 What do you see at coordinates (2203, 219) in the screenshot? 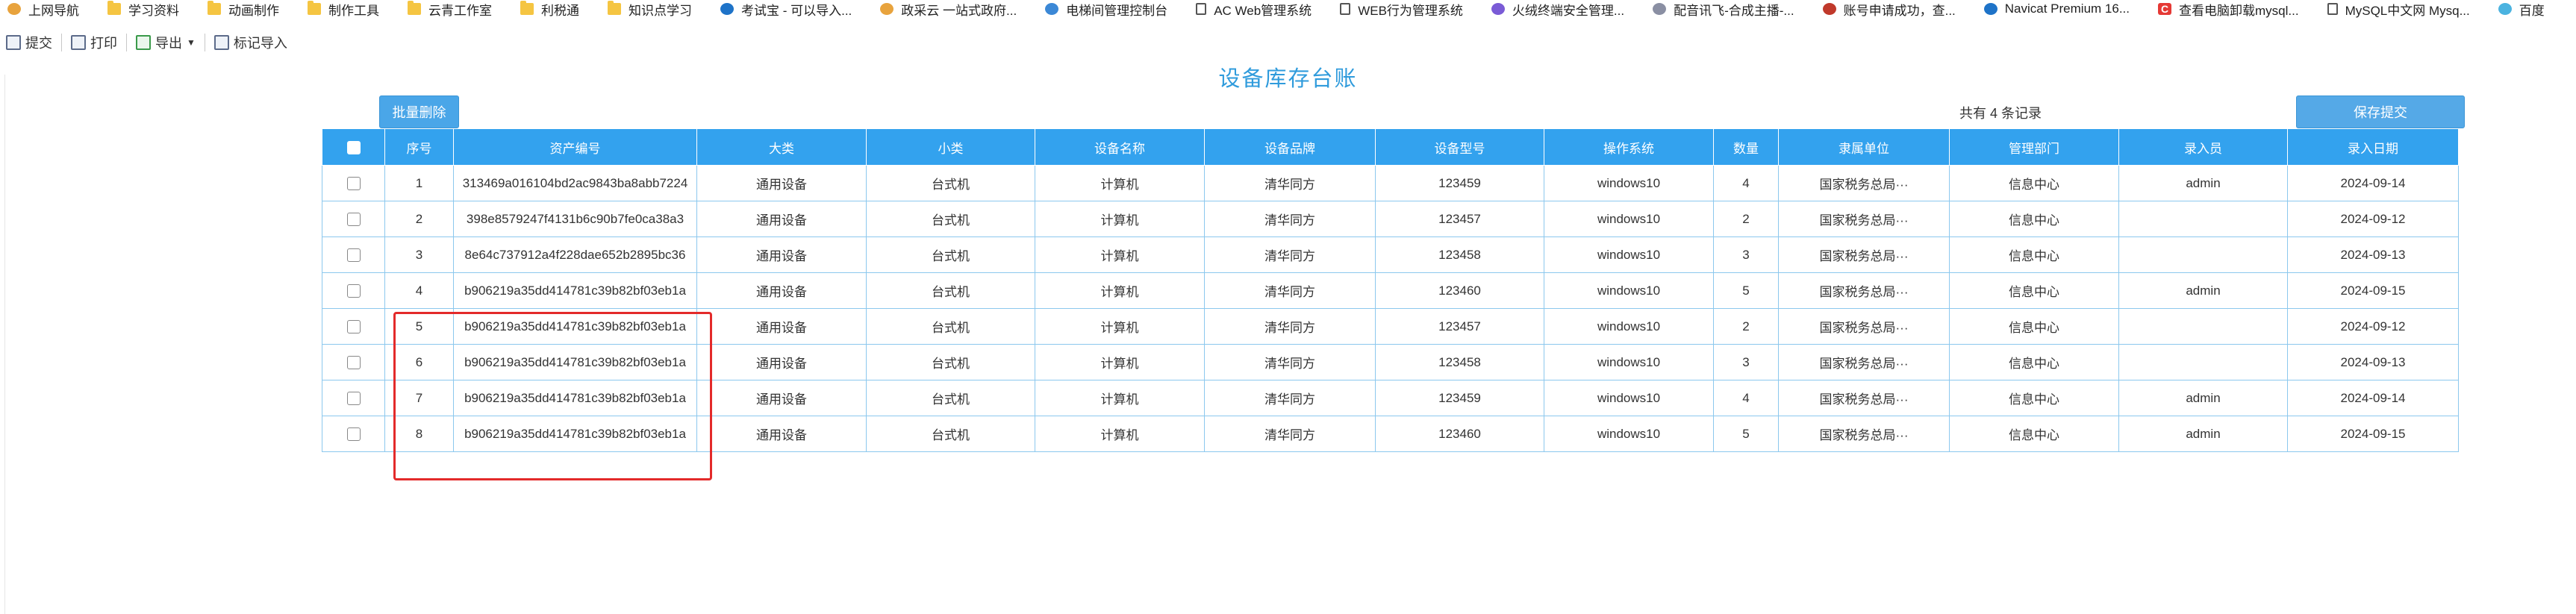
I see `table-cell` at bounding box center [2203, 219].